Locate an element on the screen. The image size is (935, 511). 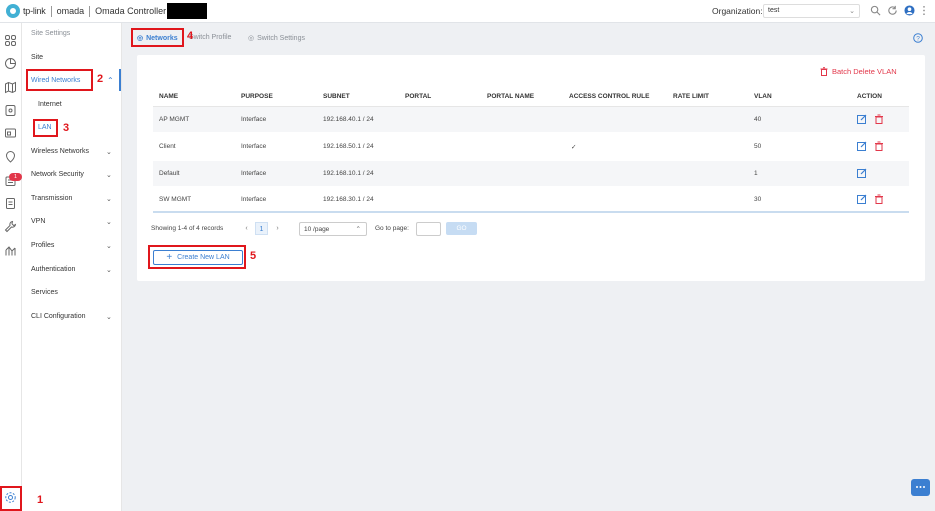
clients-icon is located at coordinates (10, 133).